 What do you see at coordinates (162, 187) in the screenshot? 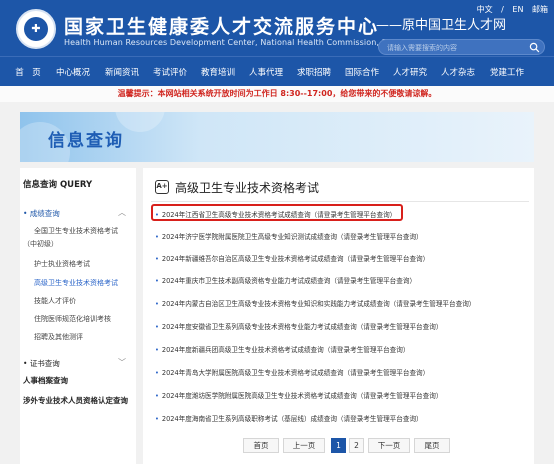
I see `document-icon: A+` at bounding box center [162, 187].